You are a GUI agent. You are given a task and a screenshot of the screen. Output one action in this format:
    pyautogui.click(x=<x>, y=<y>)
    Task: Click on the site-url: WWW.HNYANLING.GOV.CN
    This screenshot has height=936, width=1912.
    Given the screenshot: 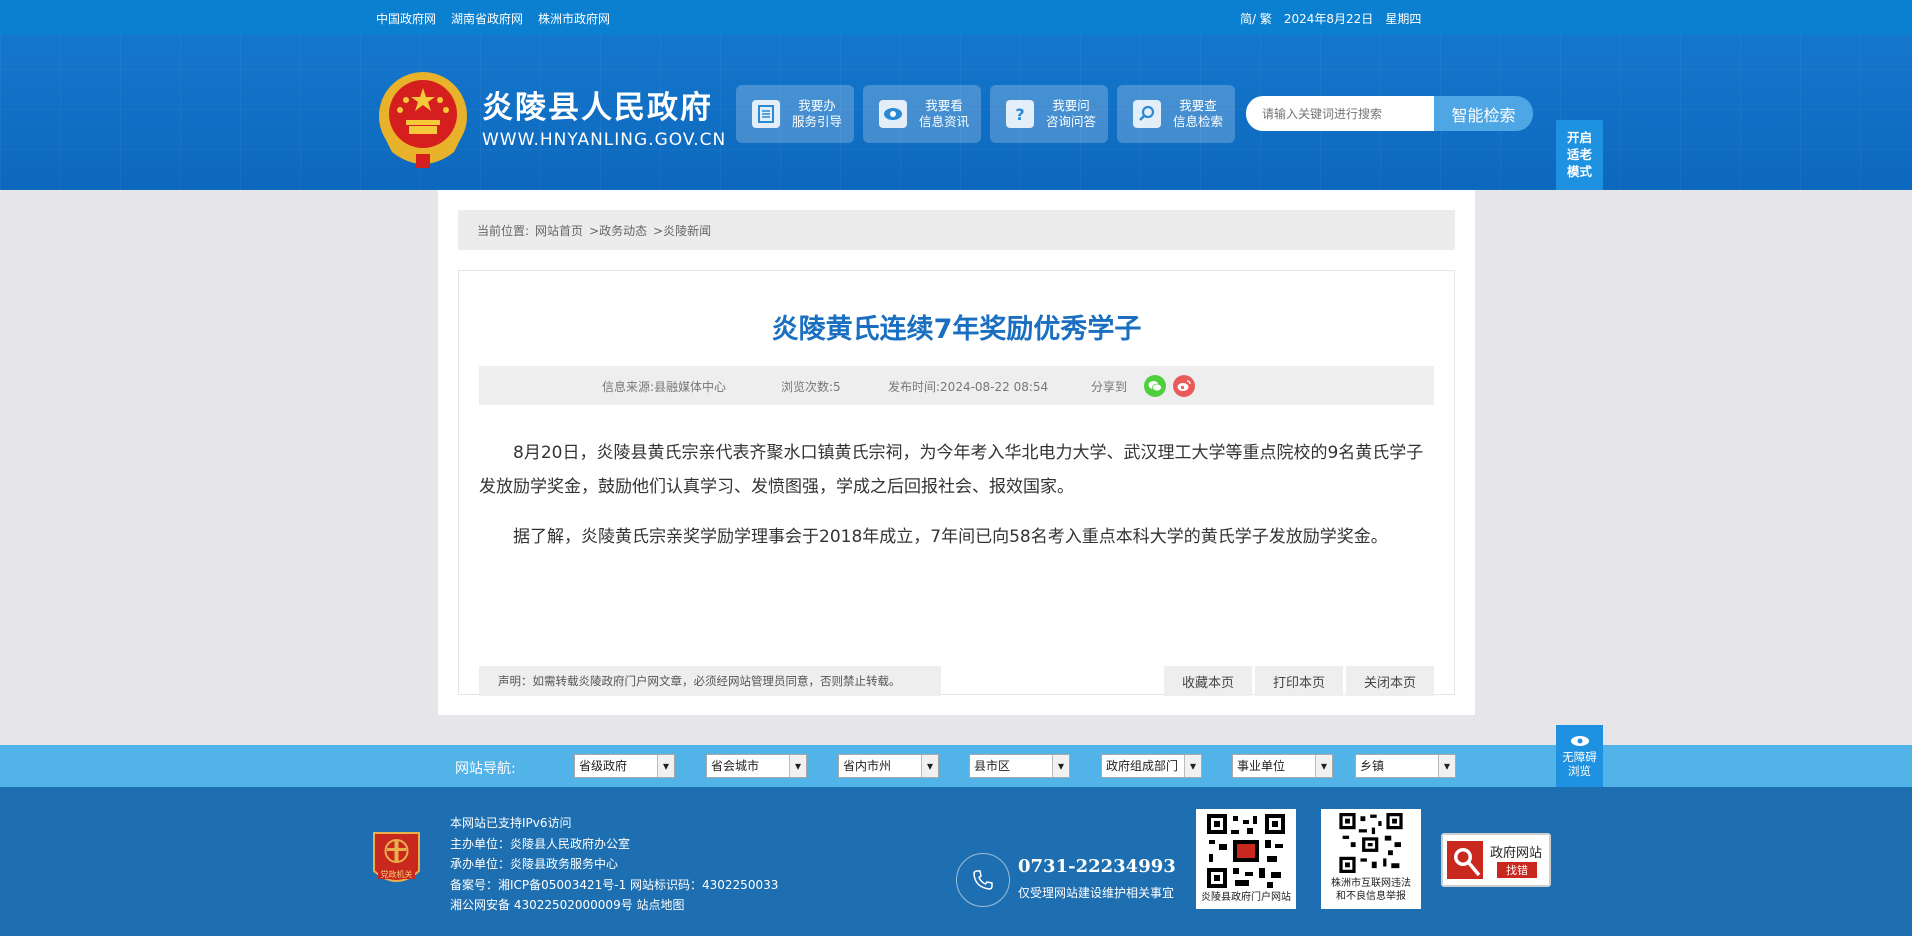 What is the action you would take?
    pyautogui.click(x=604, y=140)
    